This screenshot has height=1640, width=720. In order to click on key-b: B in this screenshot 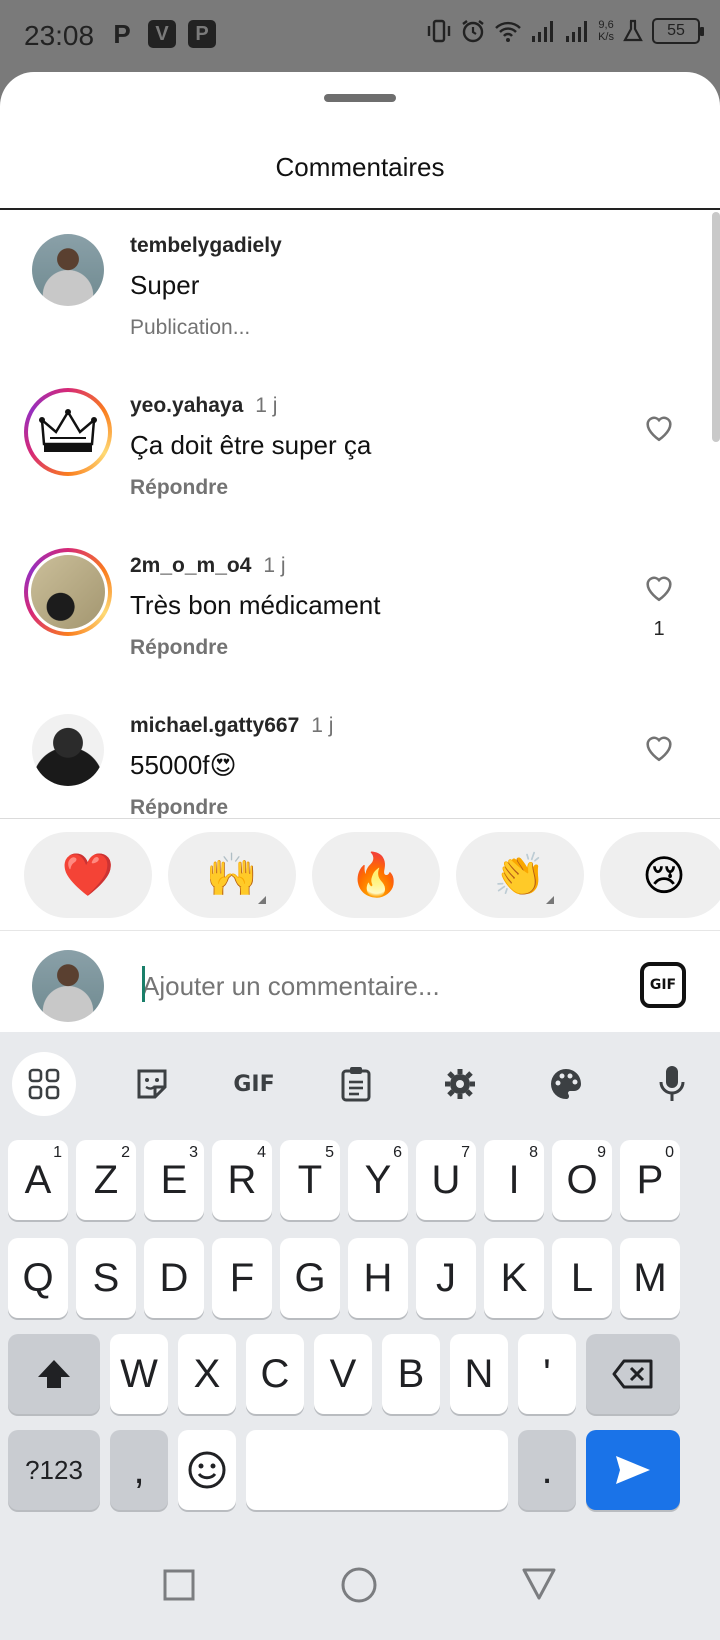, I will do `click(411, 1374)`.